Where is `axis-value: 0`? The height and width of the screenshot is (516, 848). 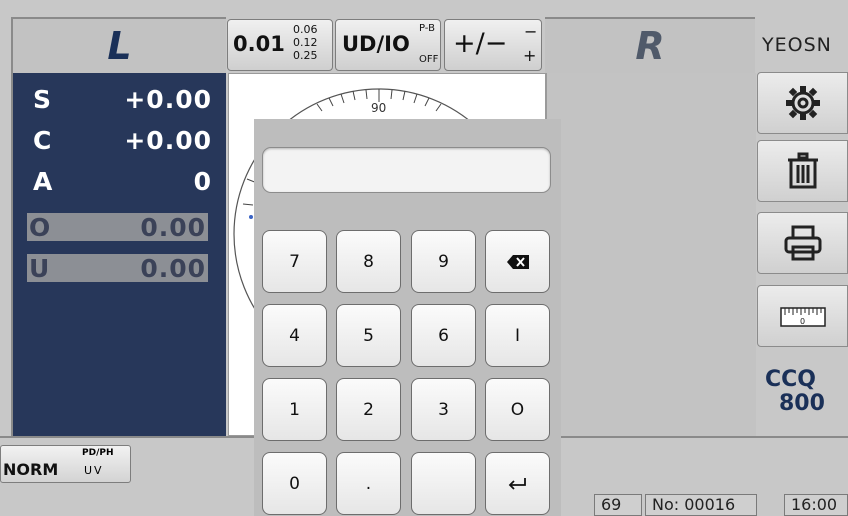
axis-value: 0 is located at coordinates (202, 181).